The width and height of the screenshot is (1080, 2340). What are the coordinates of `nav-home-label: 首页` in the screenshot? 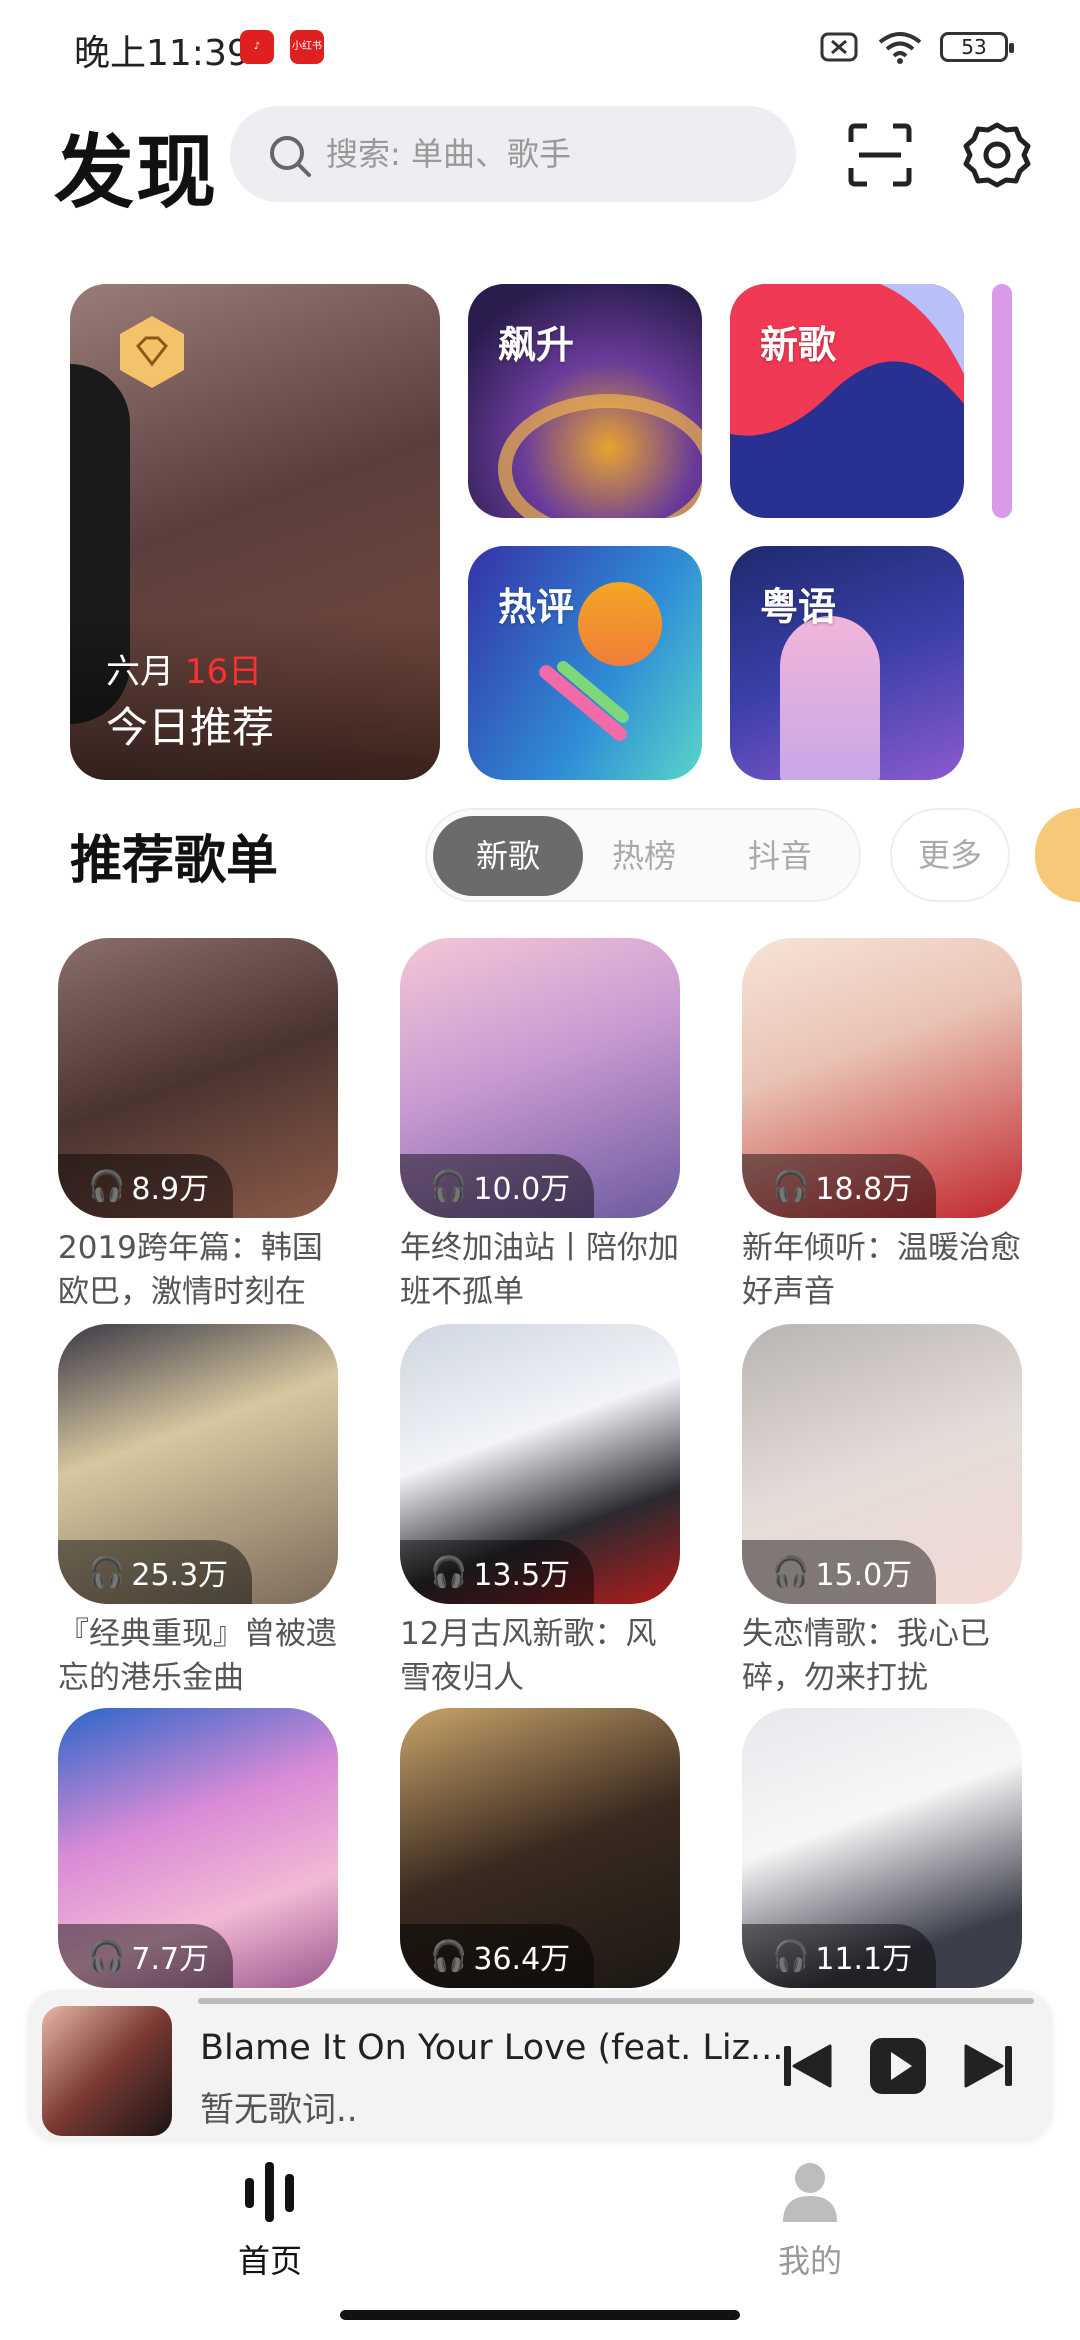 It's located at (269, 2261).